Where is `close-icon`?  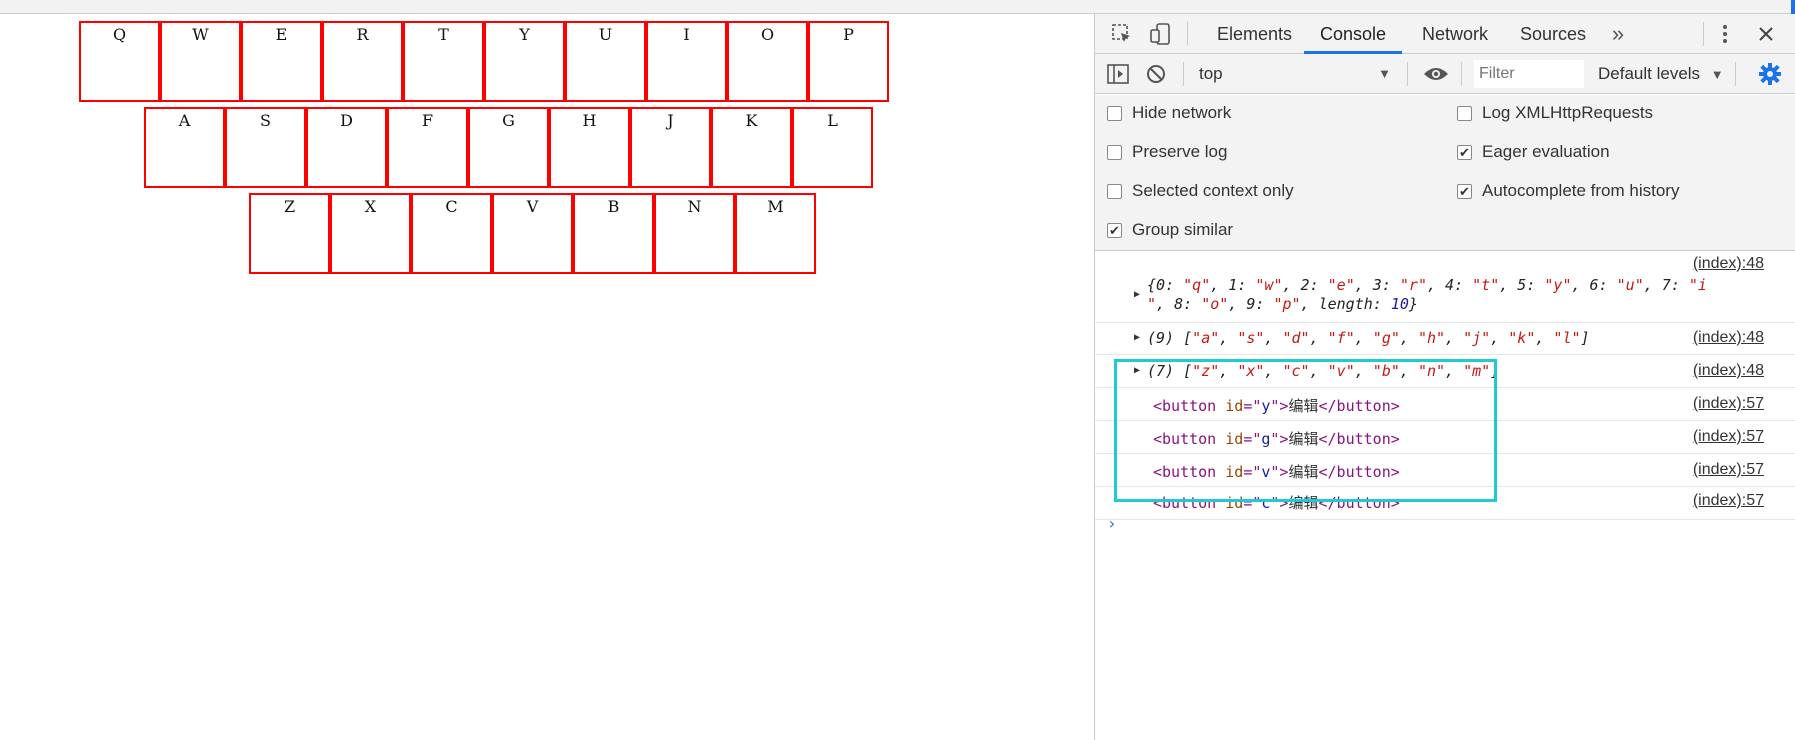 close-icon is located at coordinates (1766, 34).